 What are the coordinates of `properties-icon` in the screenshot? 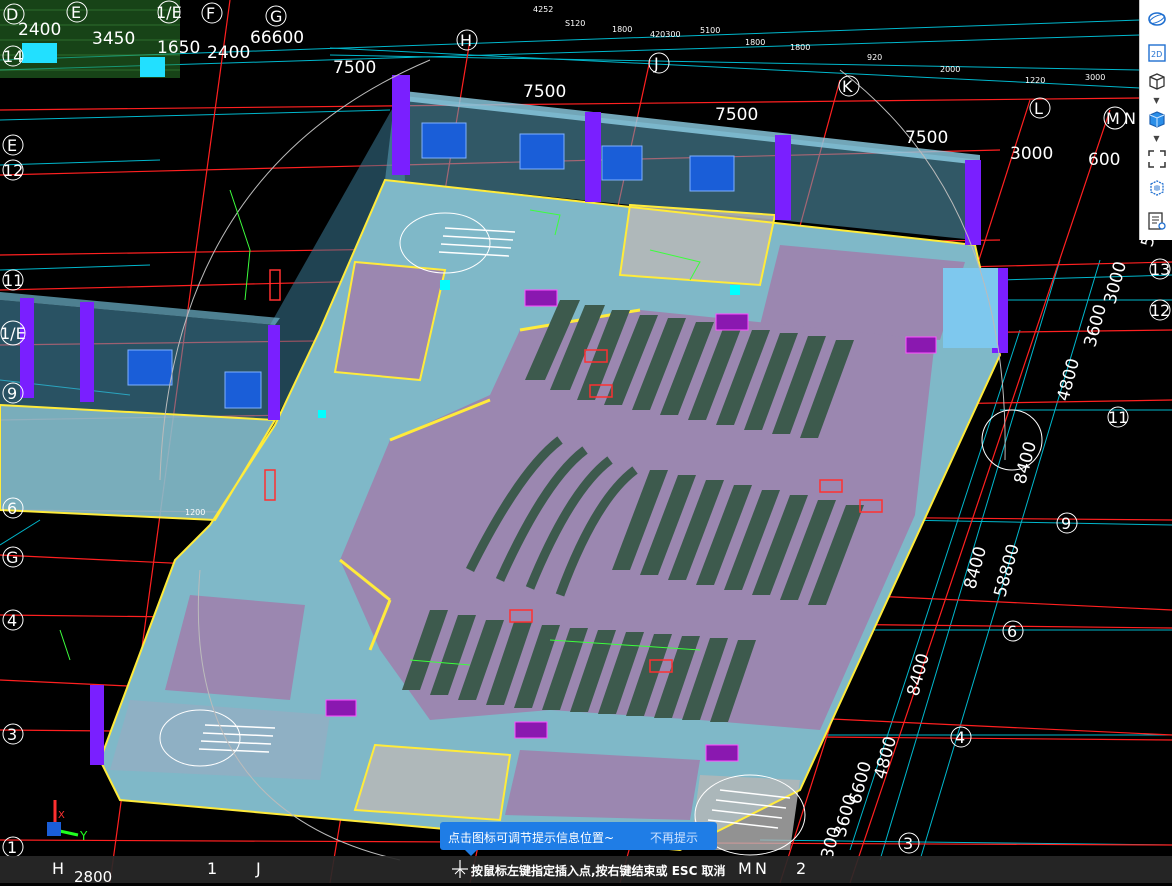 It's located at (1156, 220).